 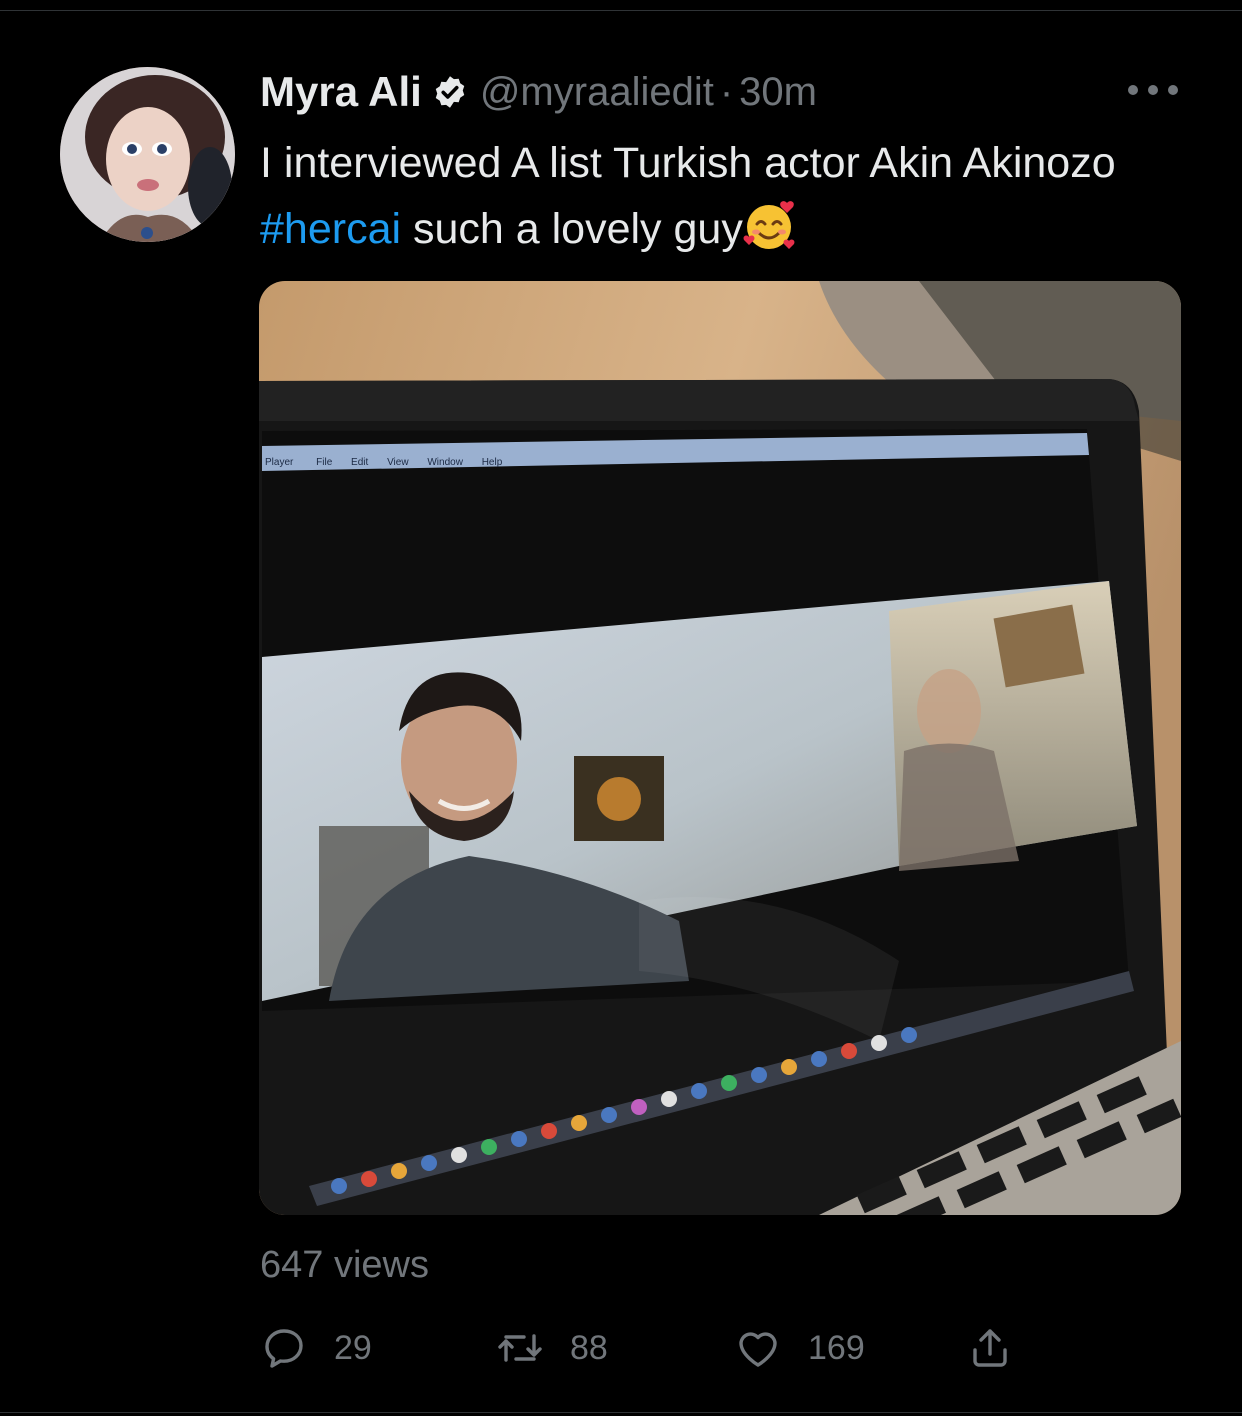 I want to click on smiling-face-with-hearts-icon, so click(x=771, y=225).